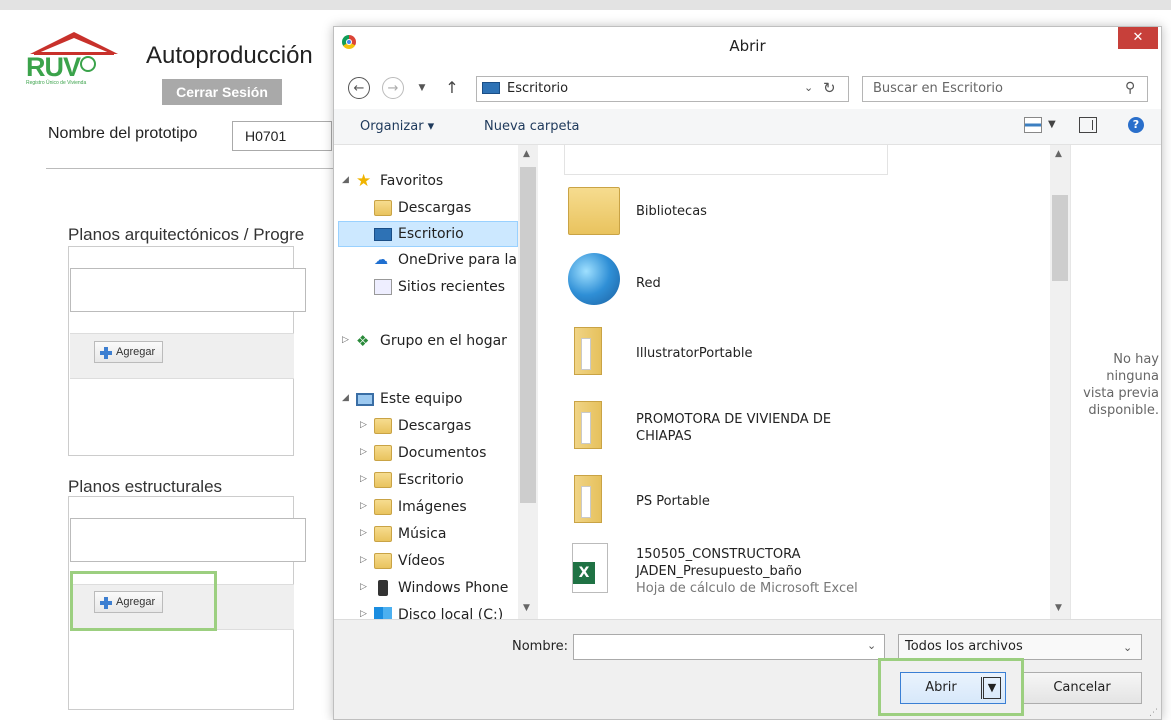  What do you see at coordinates (409, 399) in the screenshot?
I see `nav-item-this-pc: Este equipo` at bounding box center [409, 399].